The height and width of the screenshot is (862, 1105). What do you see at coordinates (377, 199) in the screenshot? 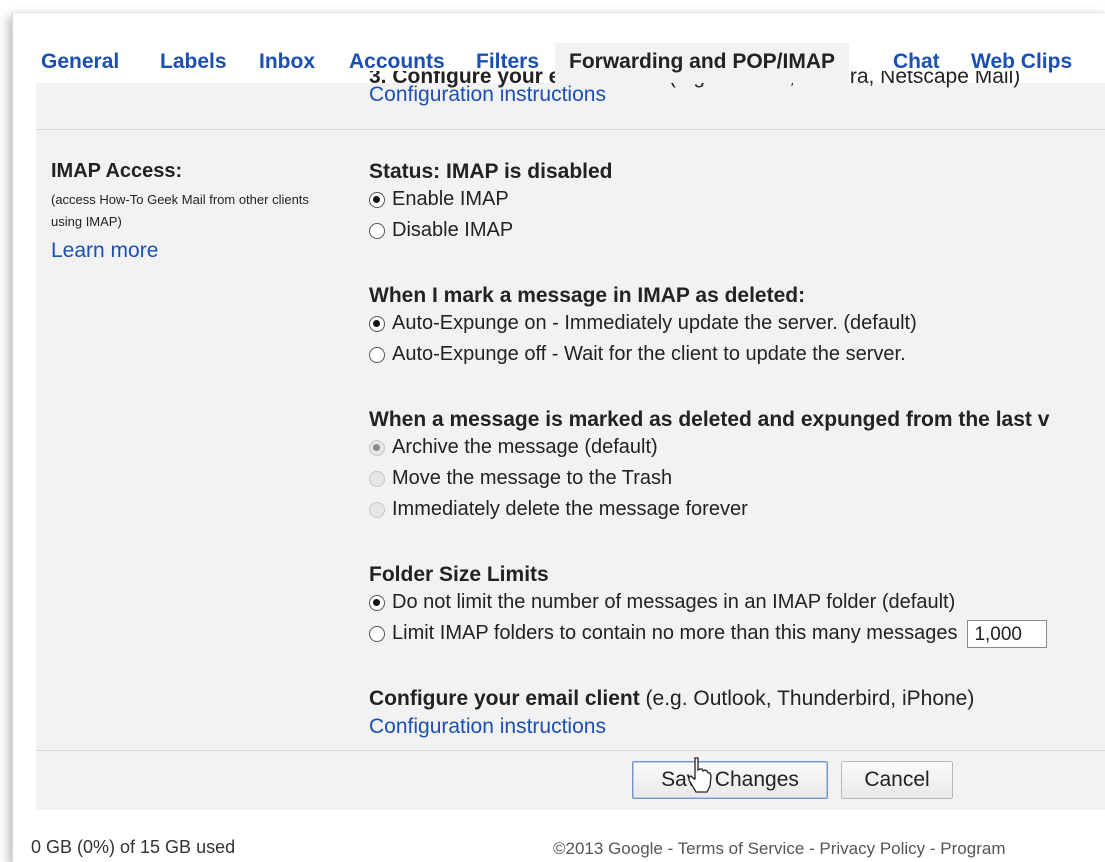
I see `enable-imap-radio` at bounding box center [377, 199].